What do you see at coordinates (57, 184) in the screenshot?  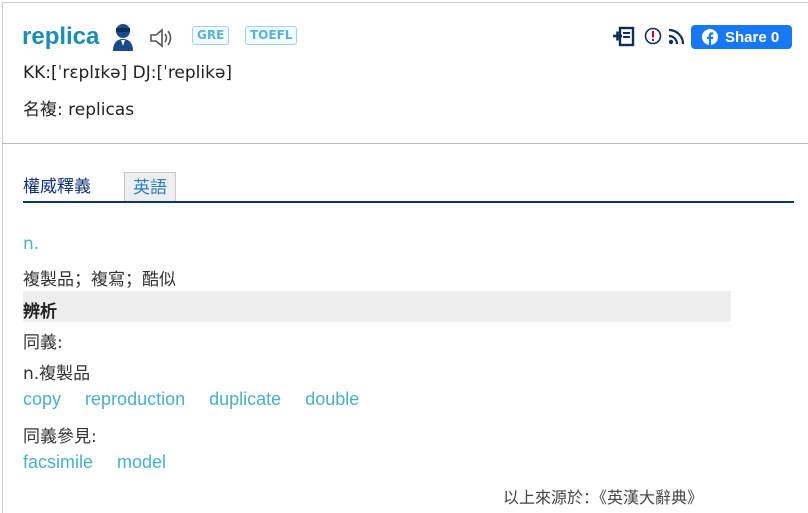 I see `tab-authoritative-definition: 權威釋義` at bounding box center [57, 184].